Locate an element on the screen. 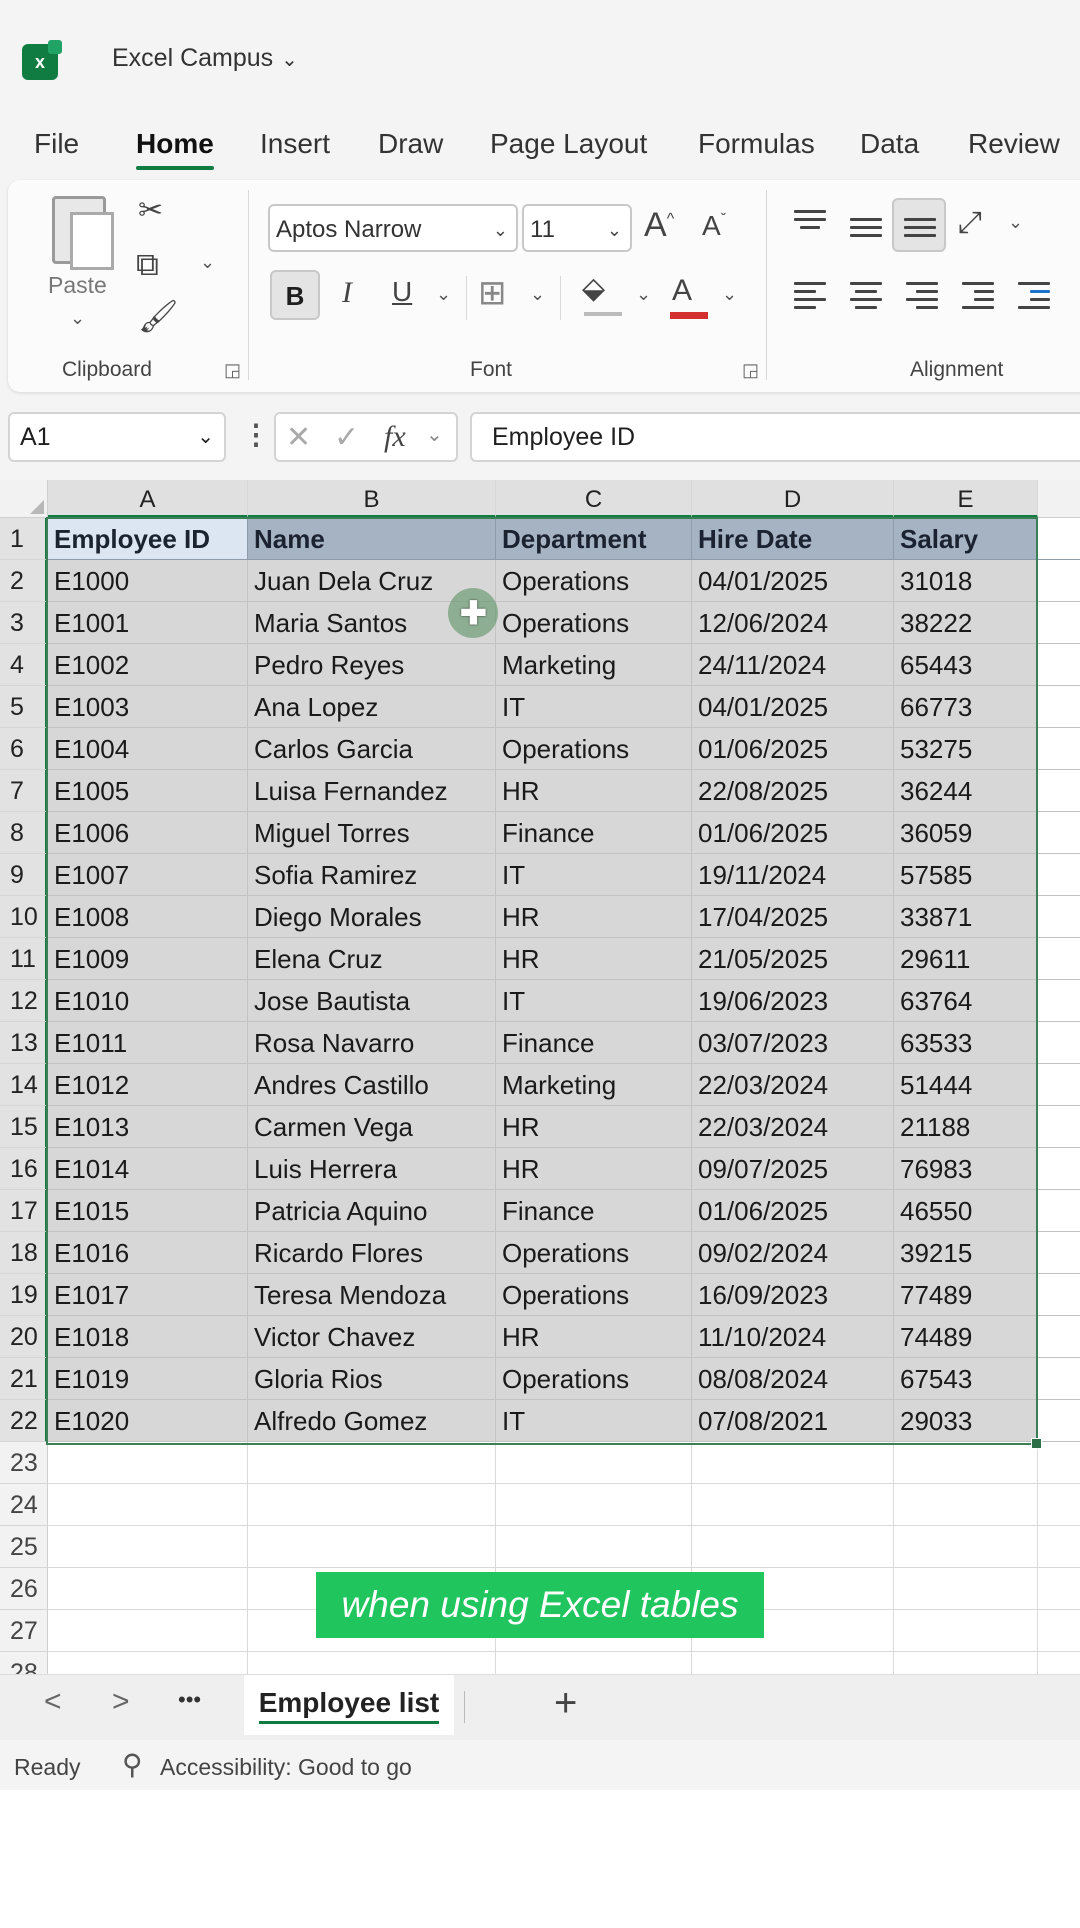  align-left-icon is located at coordinates (810, 298).